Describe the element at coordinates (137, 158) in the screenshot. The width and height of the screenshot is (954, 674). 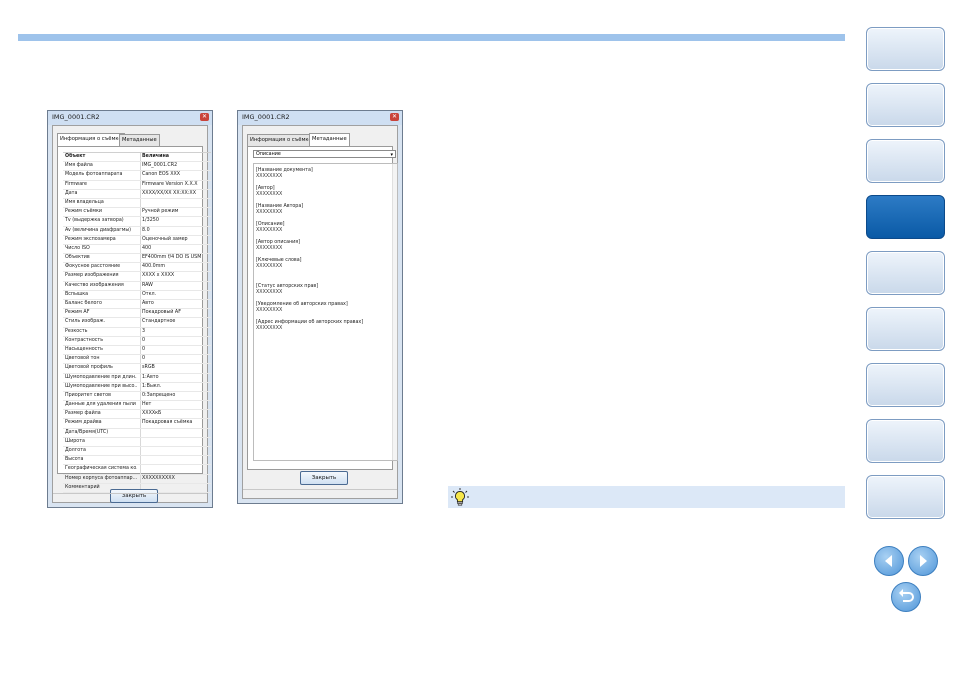
I see `table-header-row: Объект Величина` at that location.